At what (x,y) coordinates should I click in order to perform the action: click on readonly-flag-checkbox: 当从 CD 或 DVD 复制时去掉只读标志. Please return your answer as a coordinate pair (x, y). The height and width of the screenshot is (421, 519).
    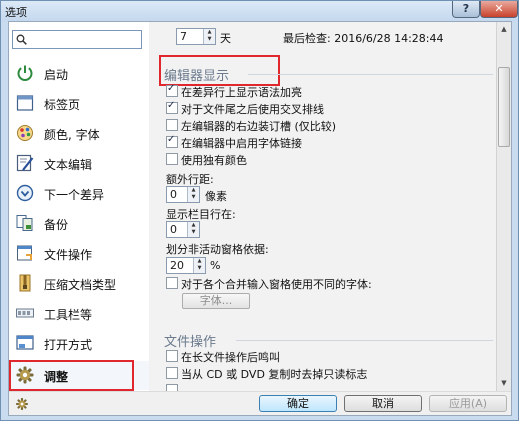
    Looking at the image, I should click on (326, 373).